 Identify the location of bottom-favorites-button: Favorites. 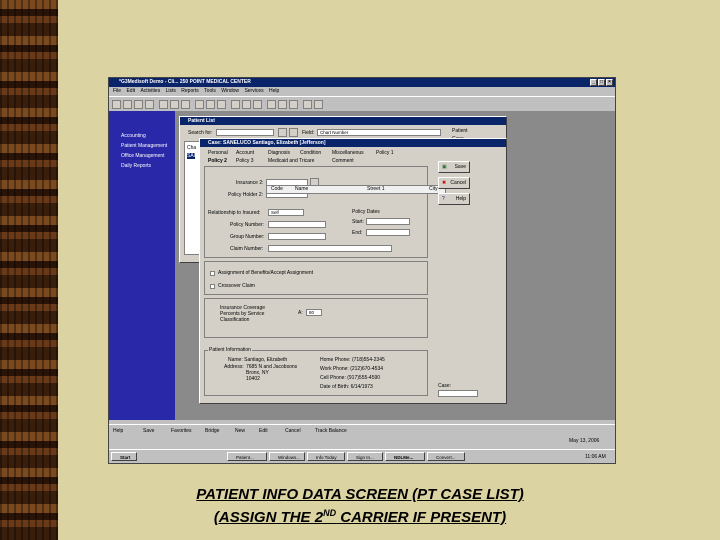
(181, 431).